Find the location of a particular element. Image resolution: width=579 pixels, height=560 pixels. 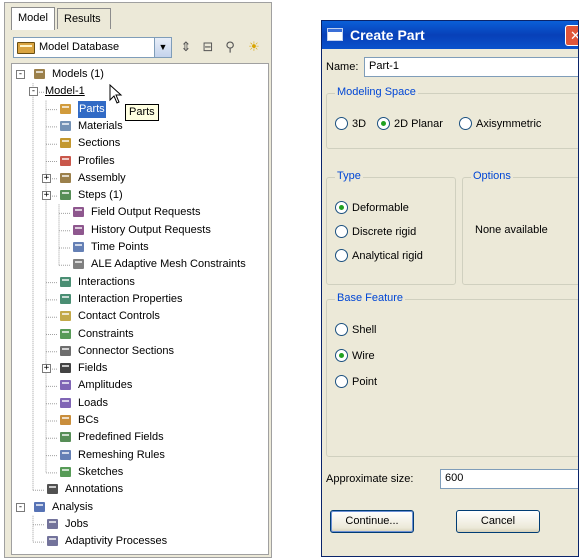

tree-node-contact-controls: Contact Controls is located at coordinates (109, 316).